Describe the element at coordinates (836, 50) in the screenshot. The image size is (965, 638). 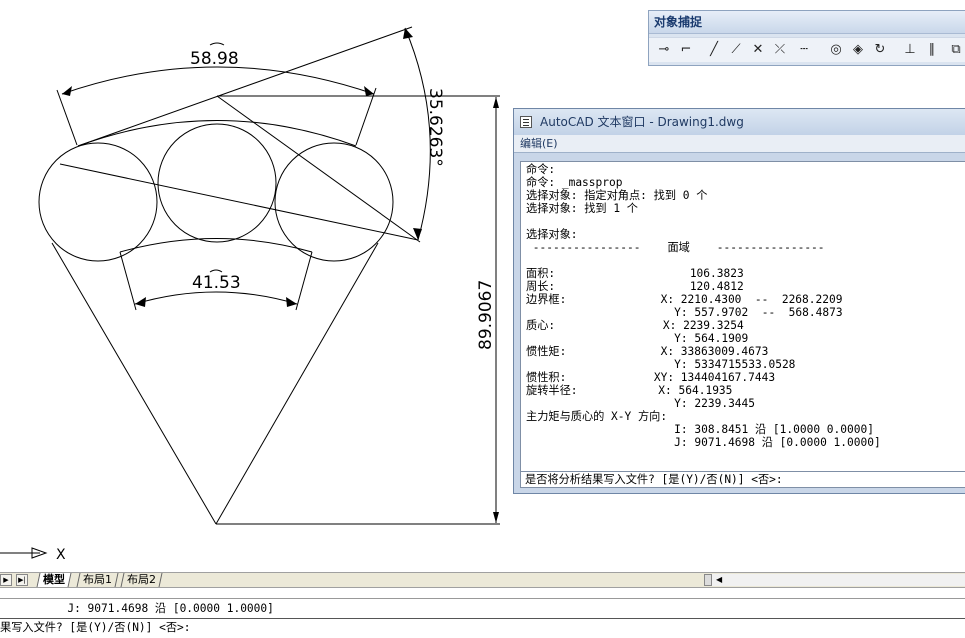
I see `center-icon: ◎` at that location.